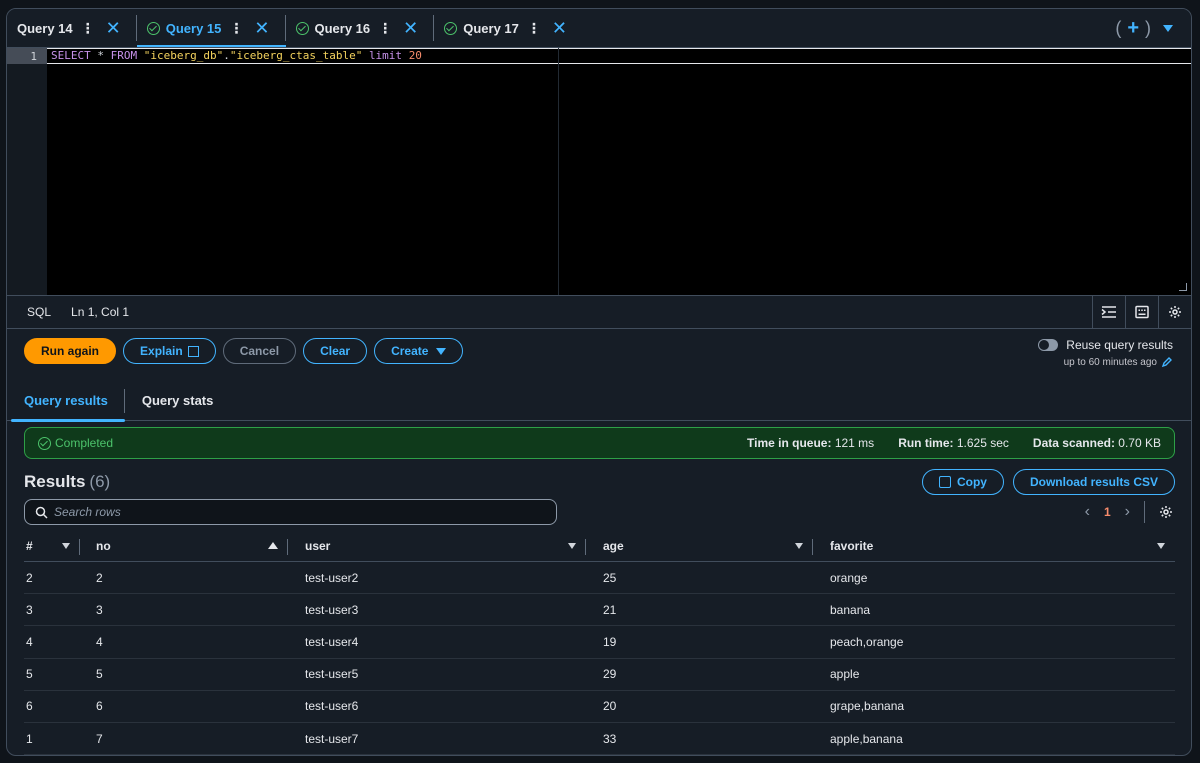 This screenshot has height=763, width=1200. I want to click on cell-user: test-user6, so click(332, 706).